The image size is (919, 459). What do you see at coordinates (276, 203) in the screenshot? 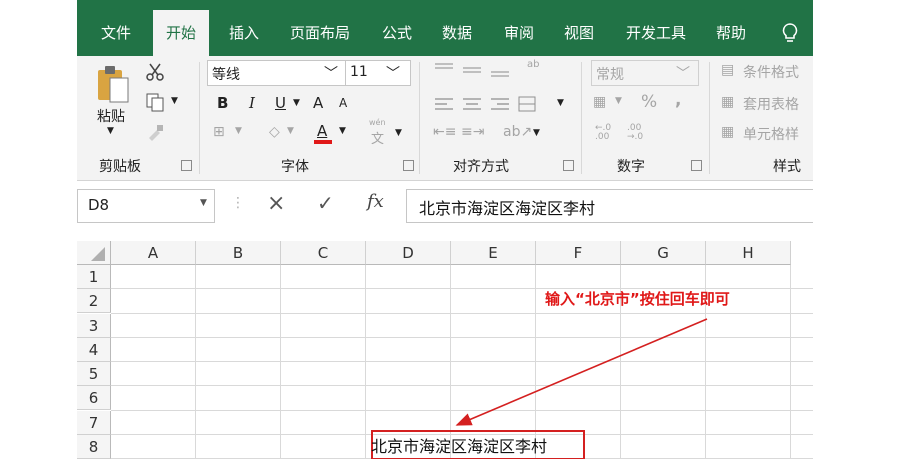
I see `cancel-icon: ×` at bounding box center [276, 203].